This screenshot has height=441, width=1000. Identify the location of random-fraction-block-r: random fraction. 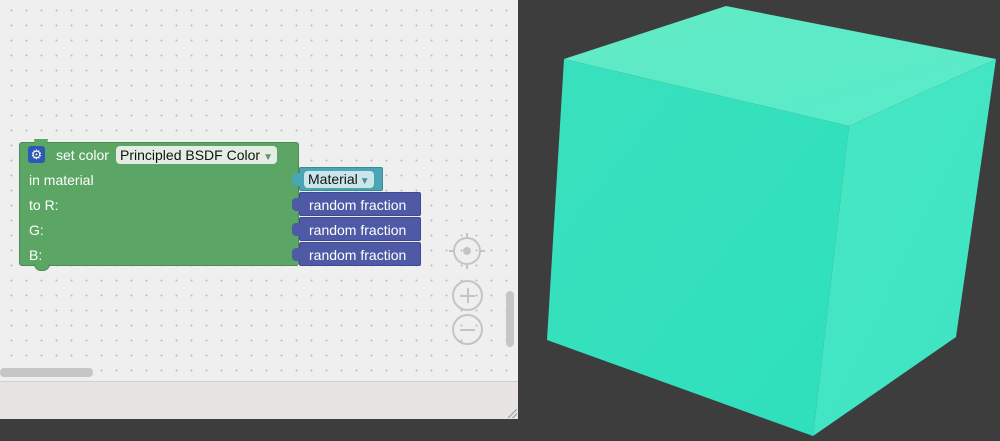
(356, 204).